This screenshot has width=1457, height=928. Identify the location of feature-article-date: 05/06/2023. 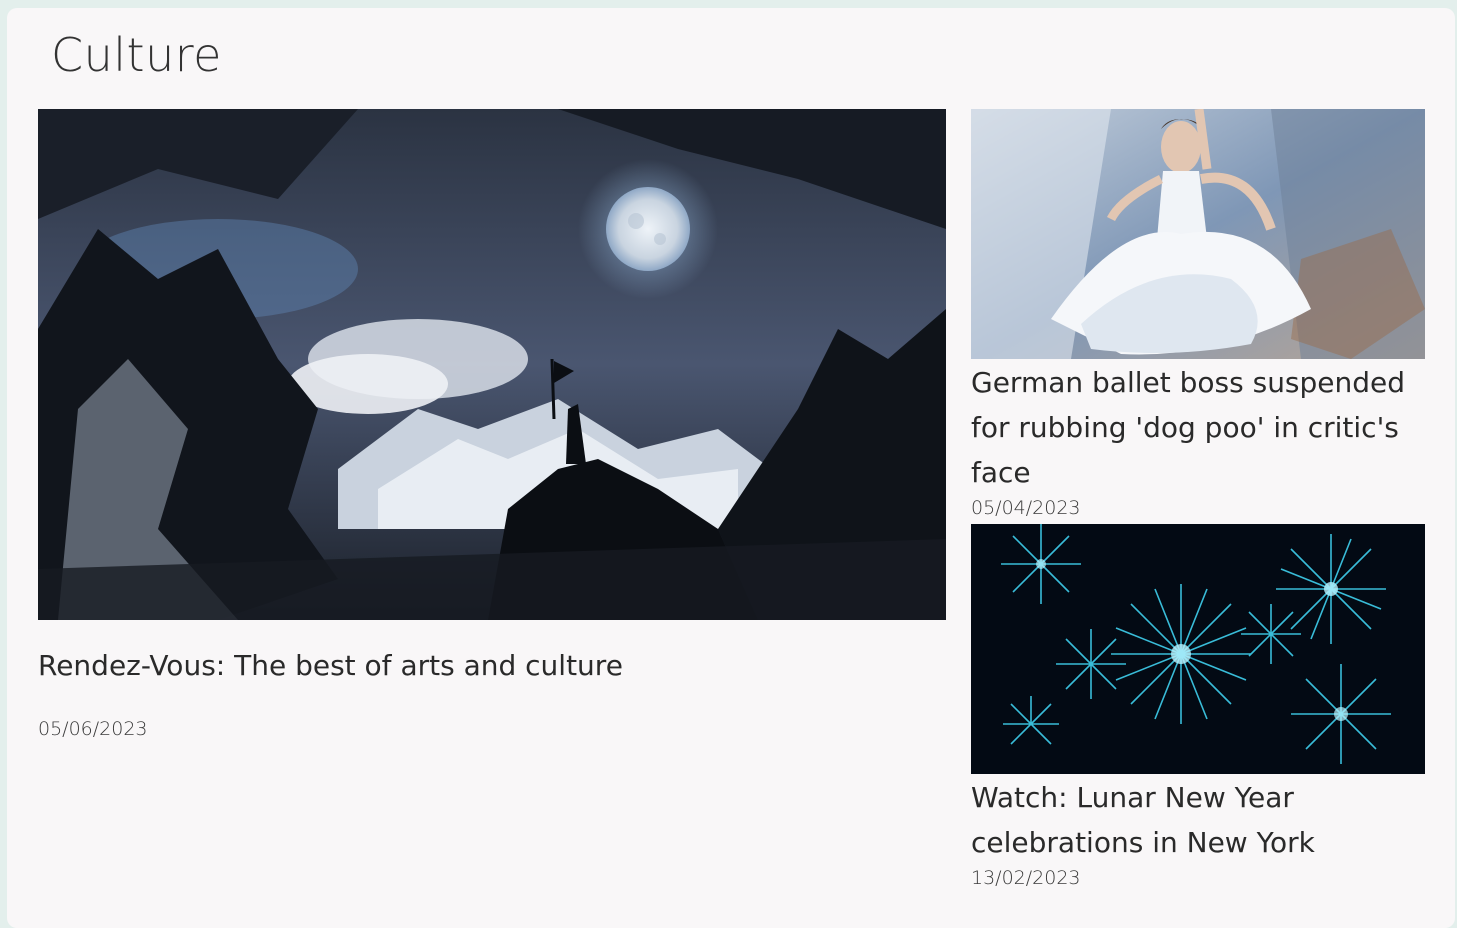
(93, 729).